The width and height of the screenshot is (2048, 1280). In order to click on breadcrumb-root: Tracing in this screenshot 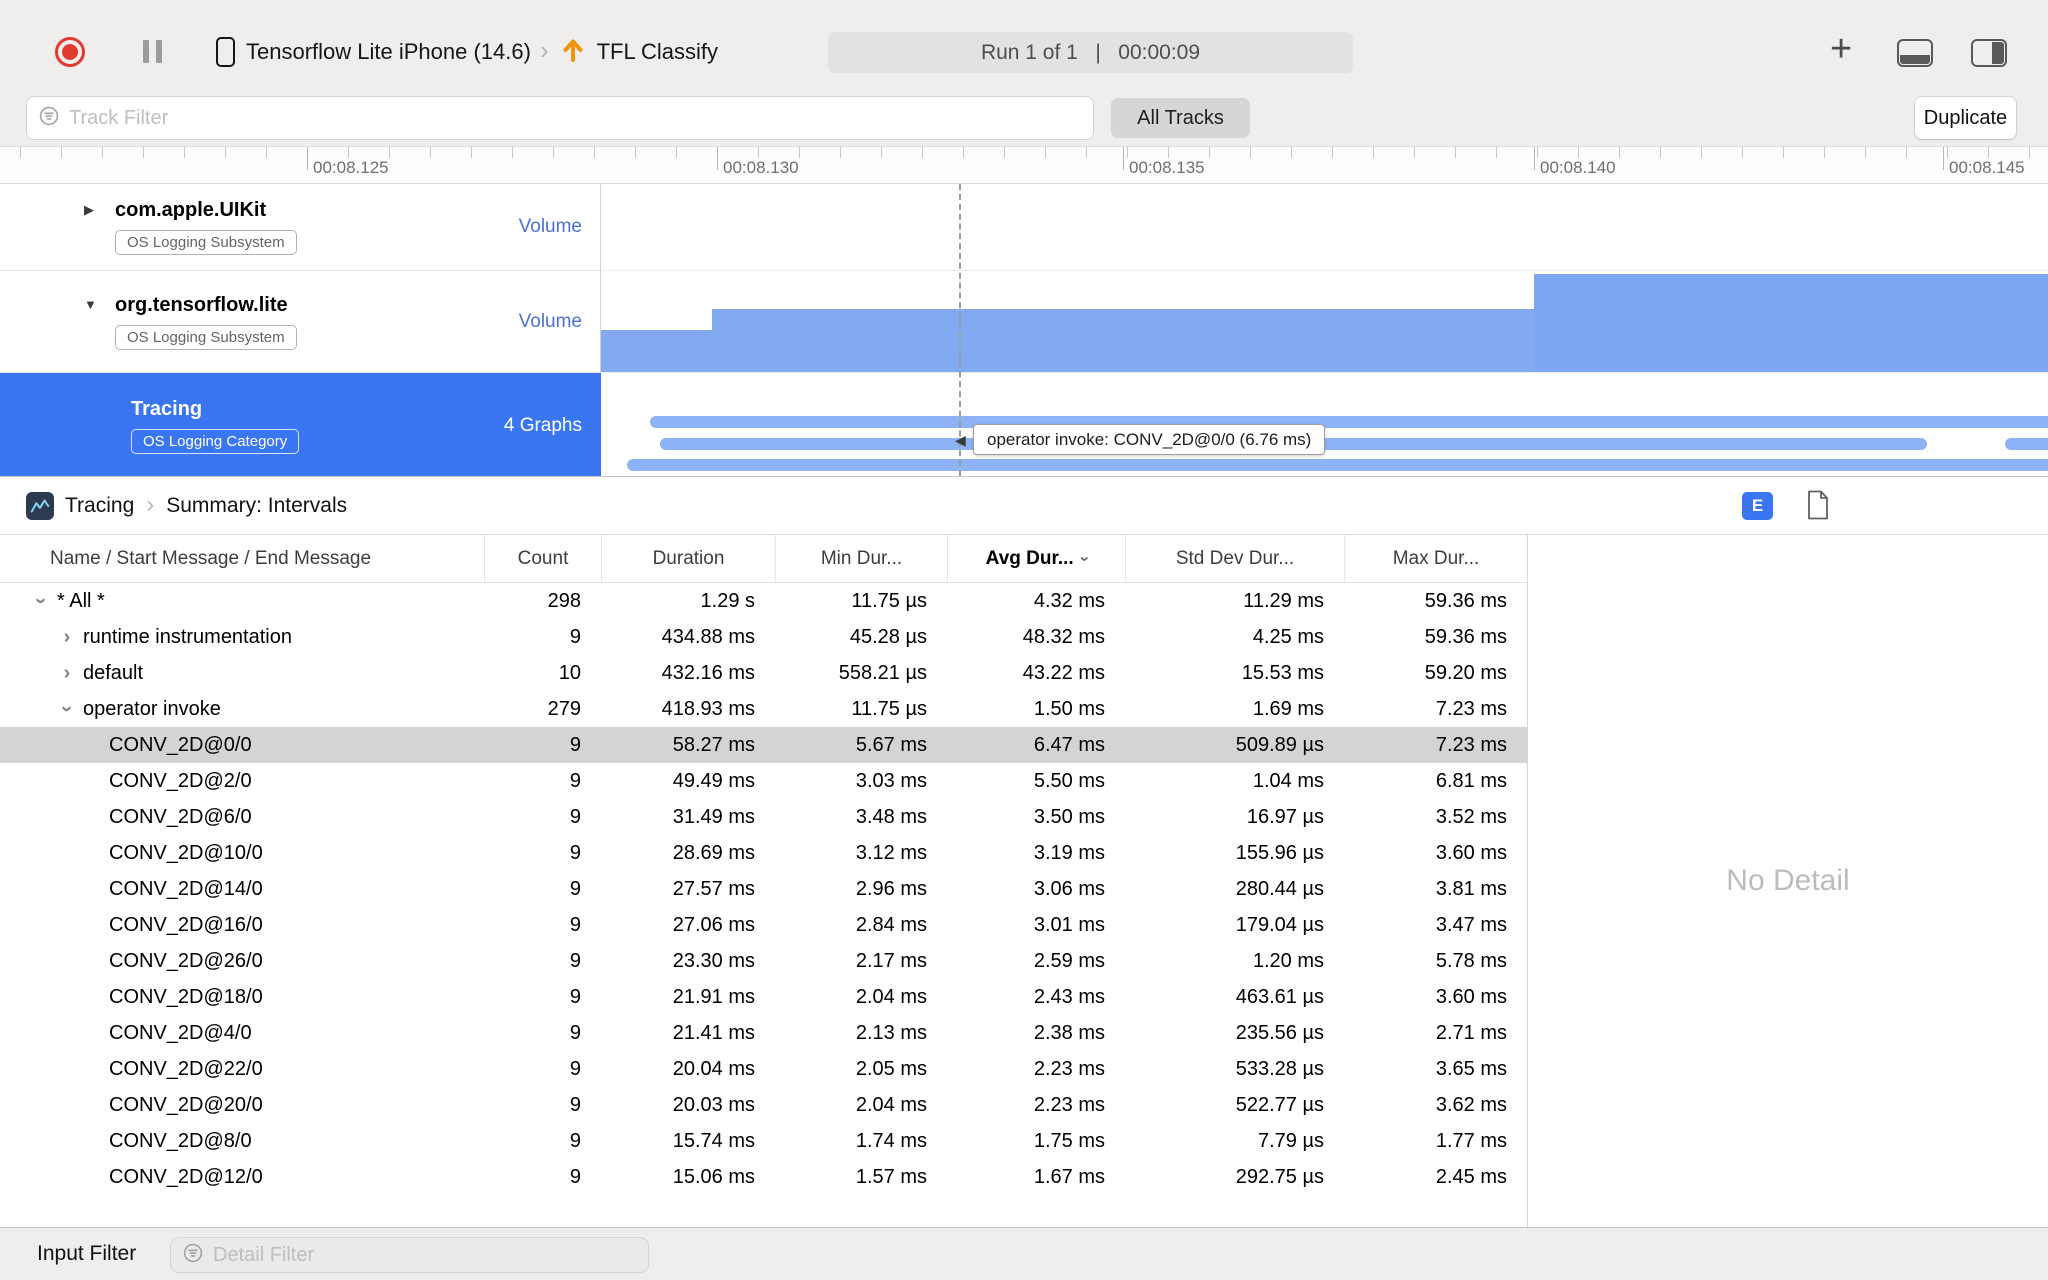, I will do `click(99, 506)`.